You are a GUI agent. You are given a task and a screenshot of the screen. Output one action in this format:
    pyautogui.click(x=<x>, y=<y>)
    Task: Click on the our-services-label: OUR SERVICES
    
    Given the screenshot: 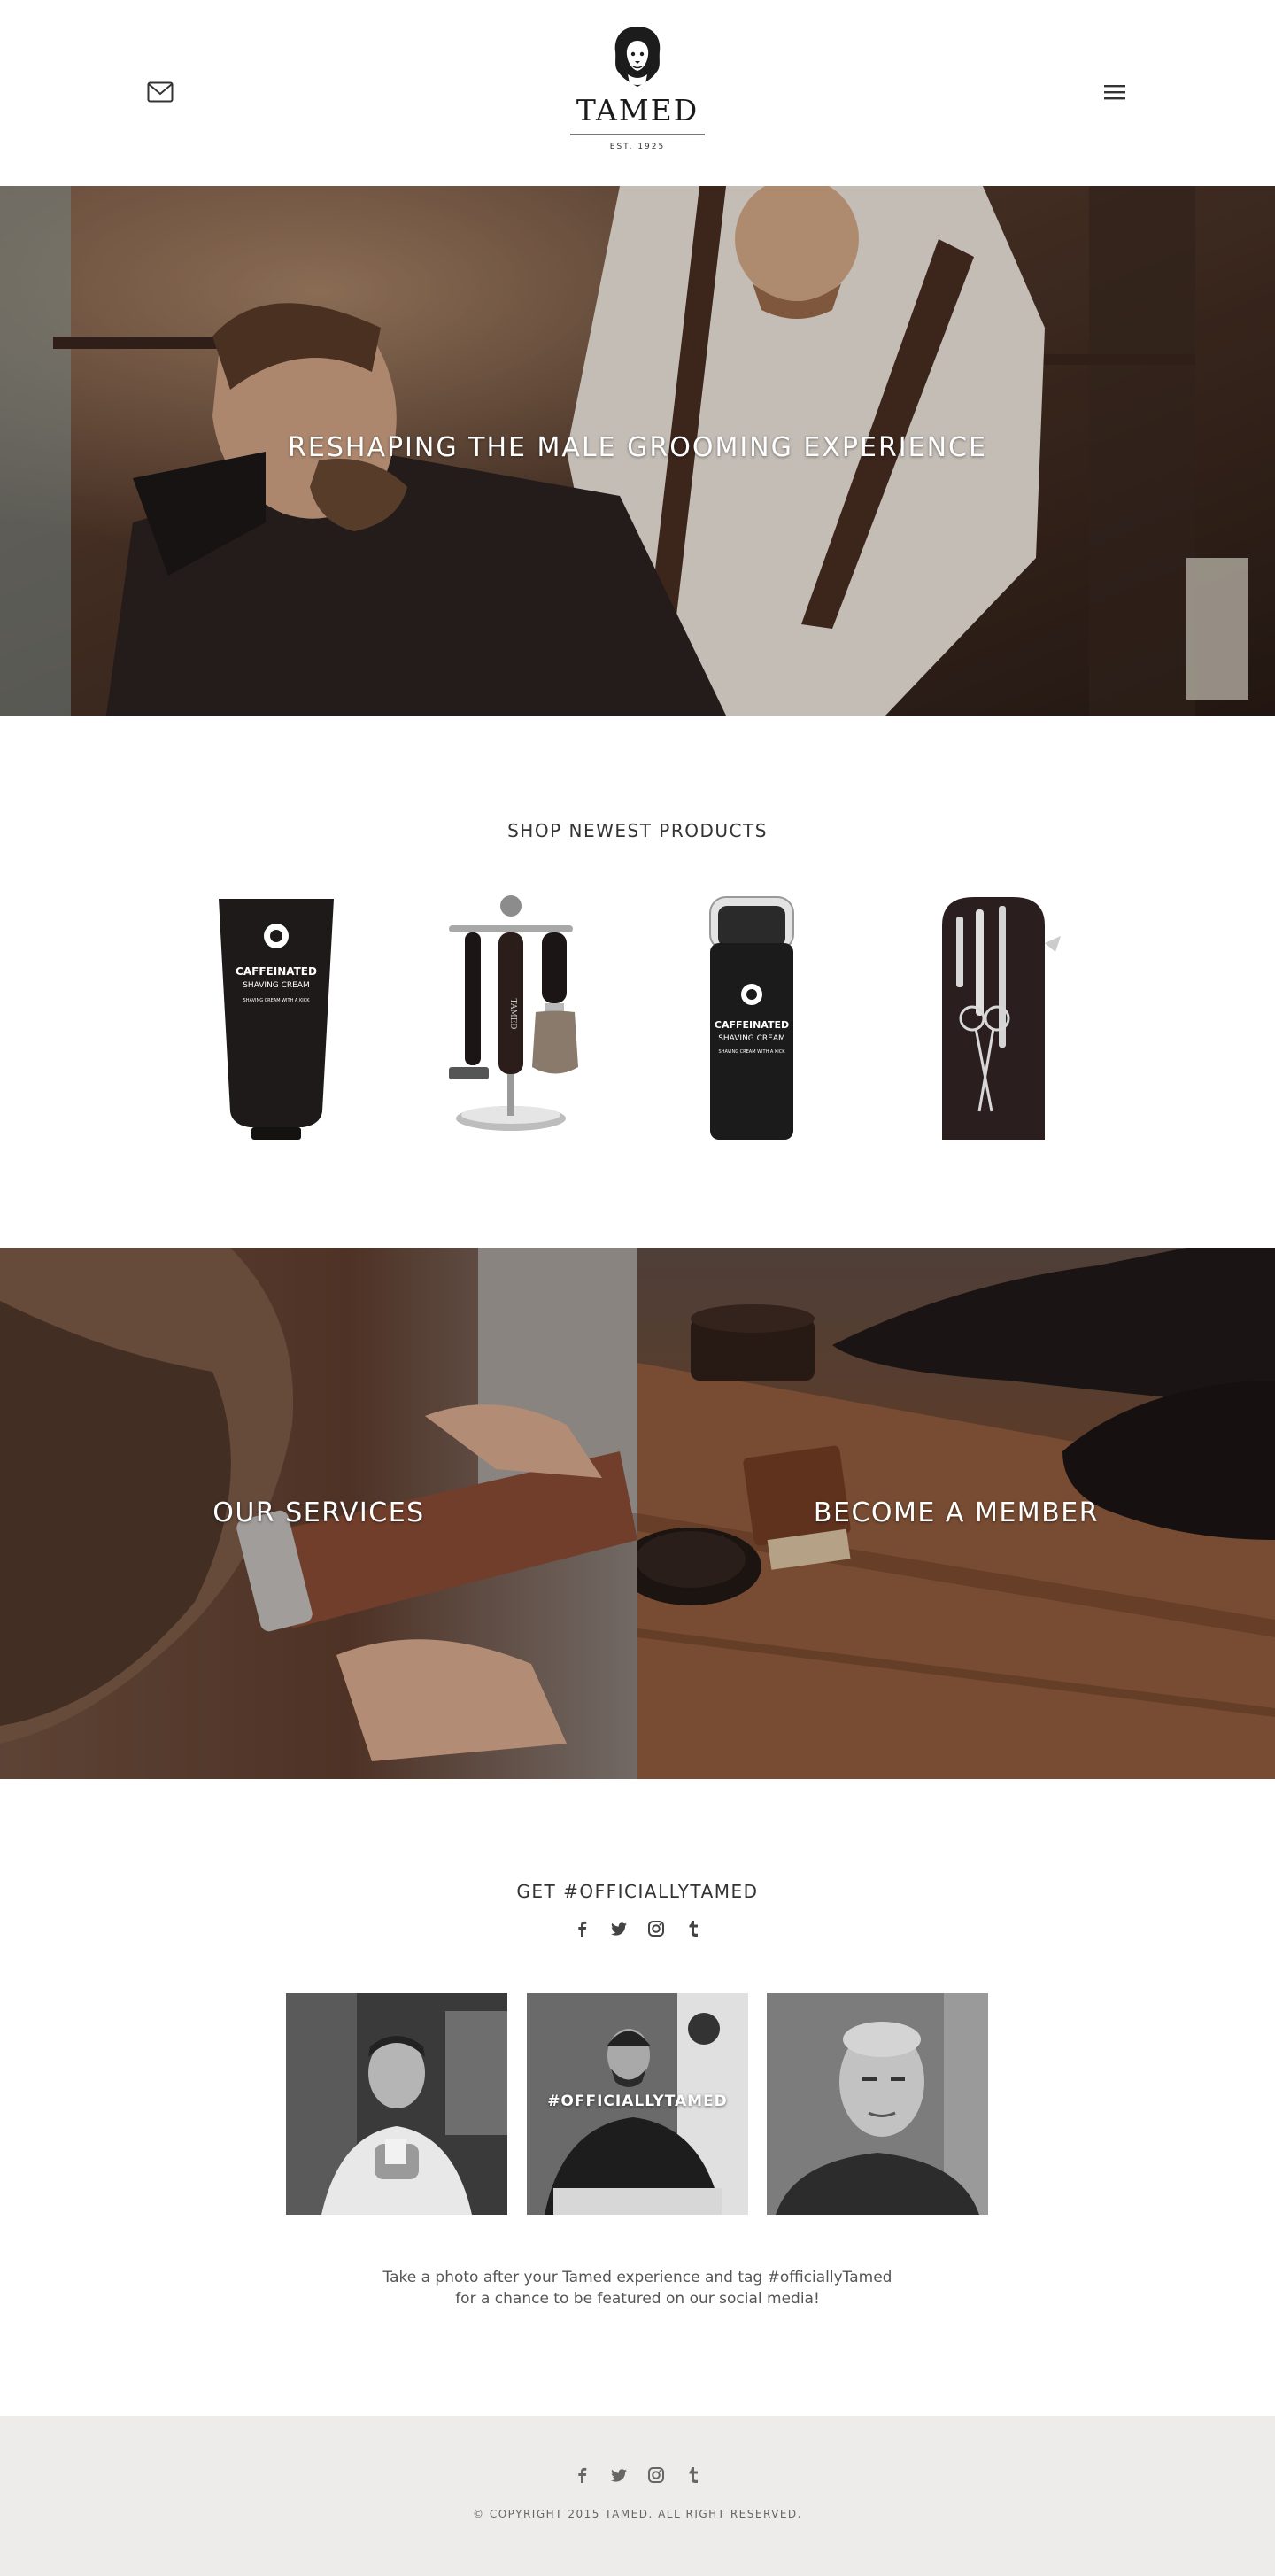 What is the action you would take?
    pyautogui.click(x=318, y=1512)
    